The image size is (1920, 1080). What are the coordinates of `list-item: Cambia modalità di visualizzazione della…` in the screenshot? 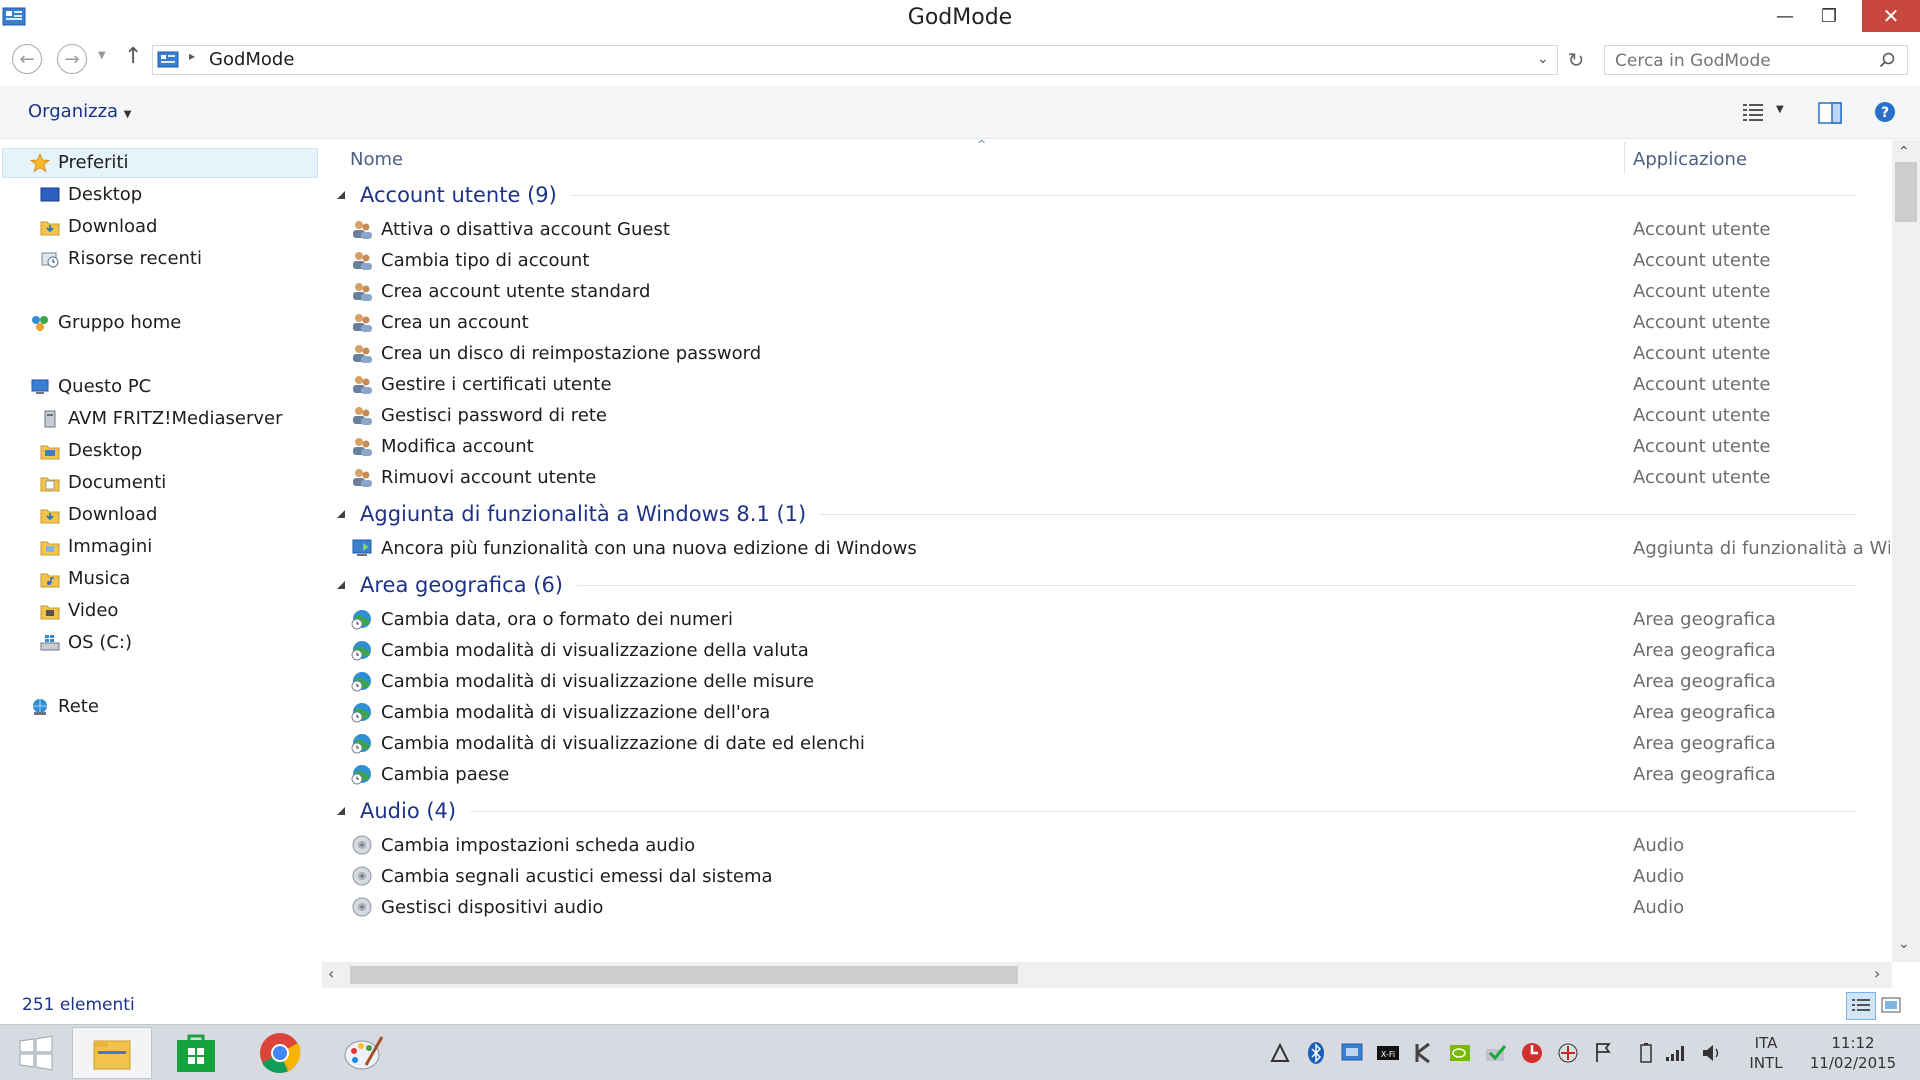 It's located at (1102, 650).